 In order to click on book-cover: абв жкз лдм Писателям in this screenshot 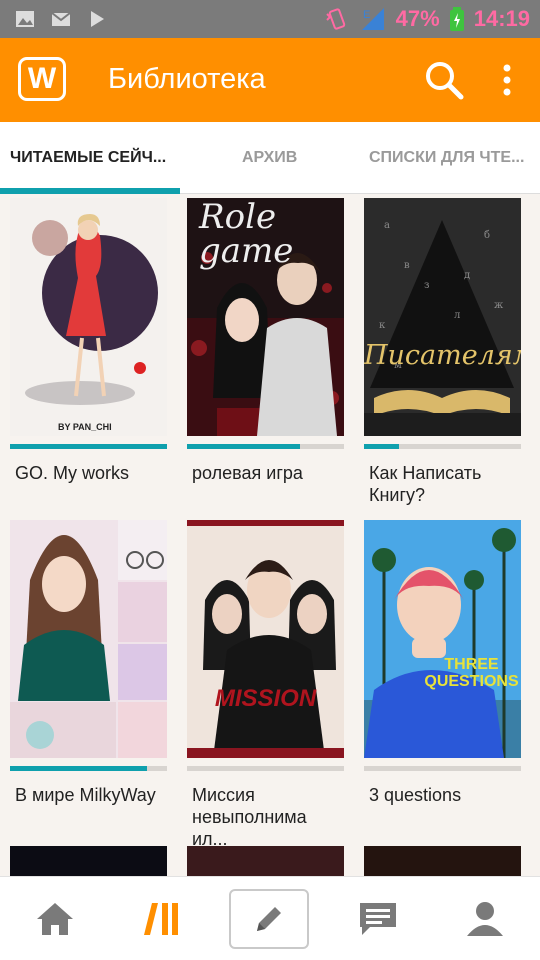, I will do `click(442, 317)`.